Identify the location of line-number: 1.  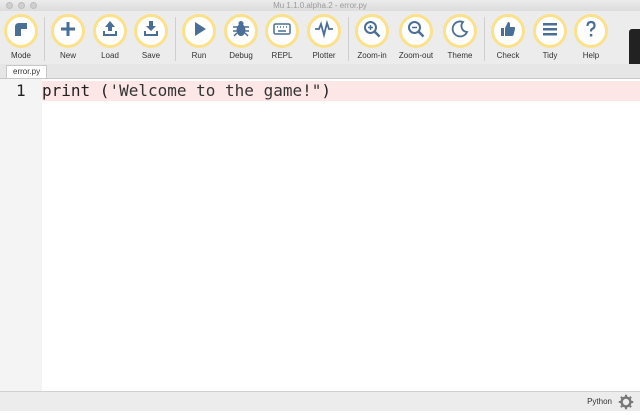
(21, 90).